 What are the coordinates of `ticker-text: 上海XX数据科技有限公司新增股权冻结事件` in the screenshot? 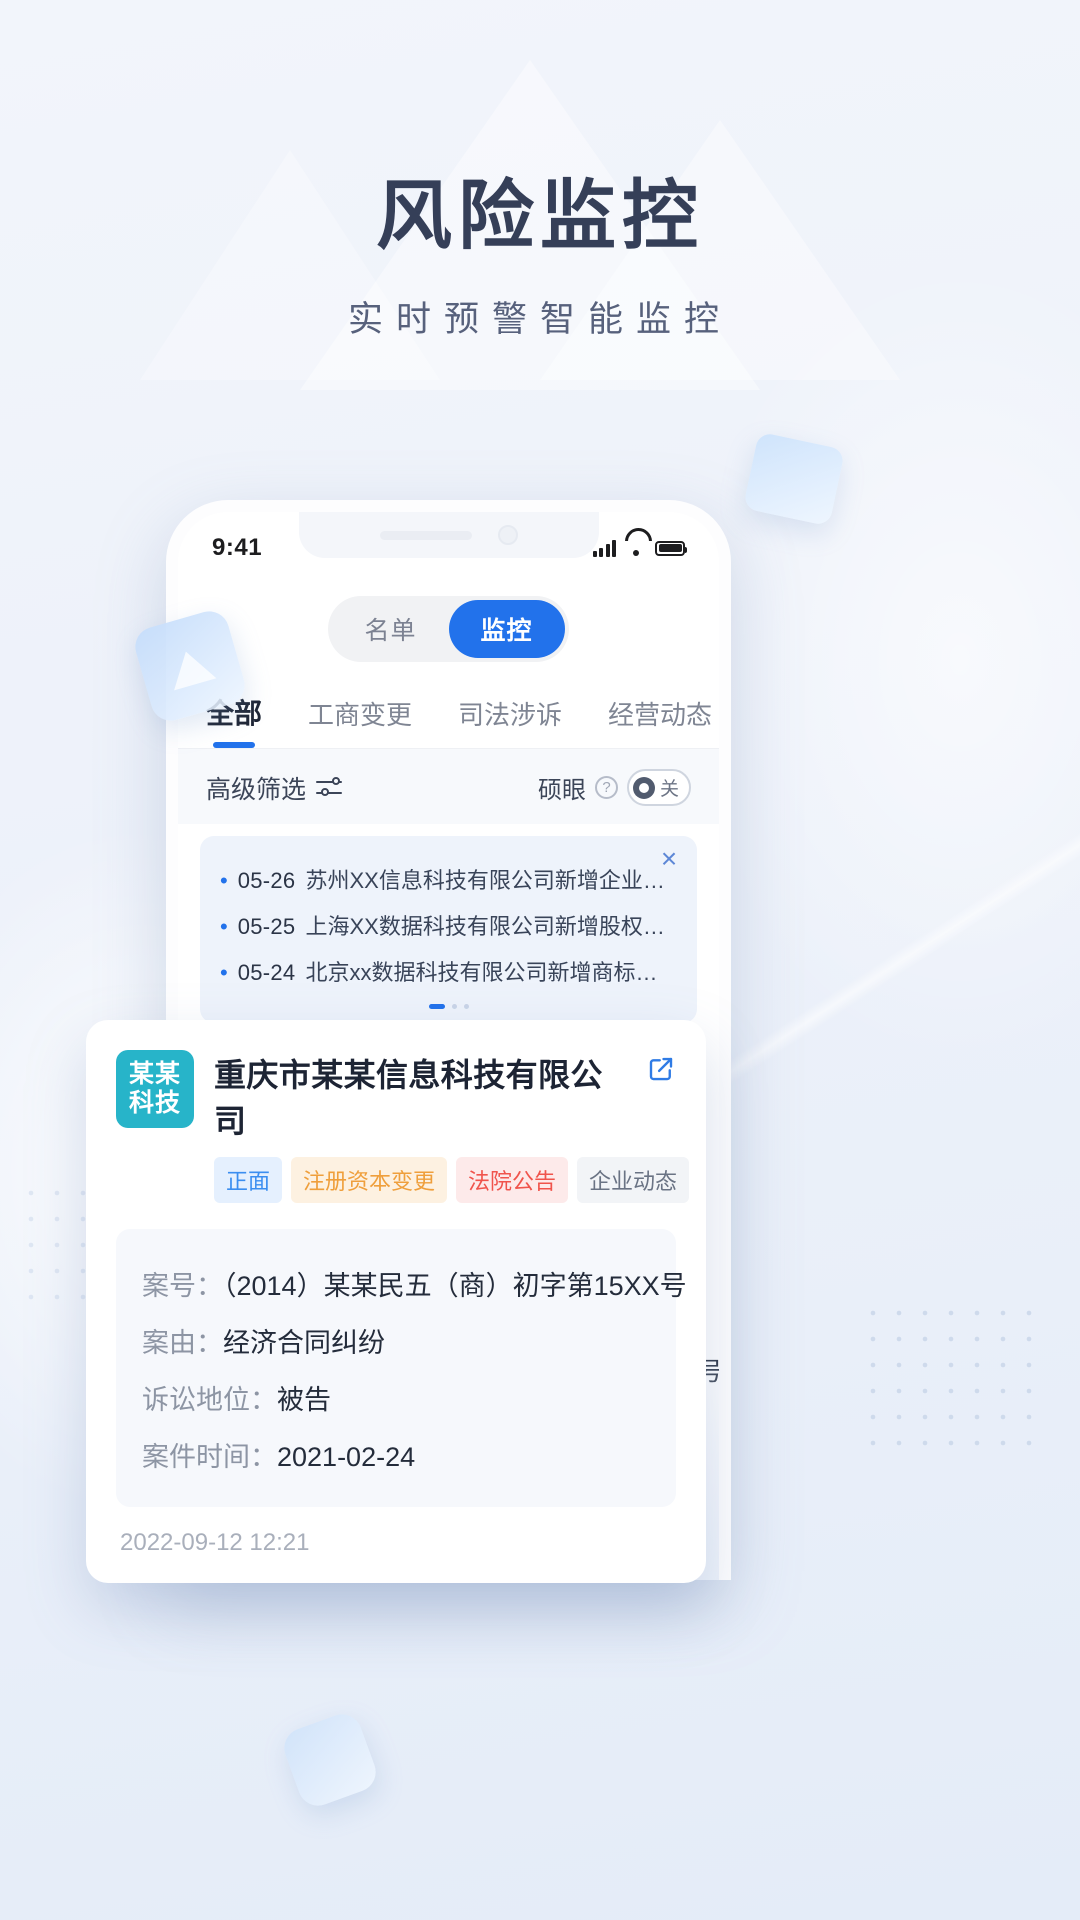 It's located at (491, 926).